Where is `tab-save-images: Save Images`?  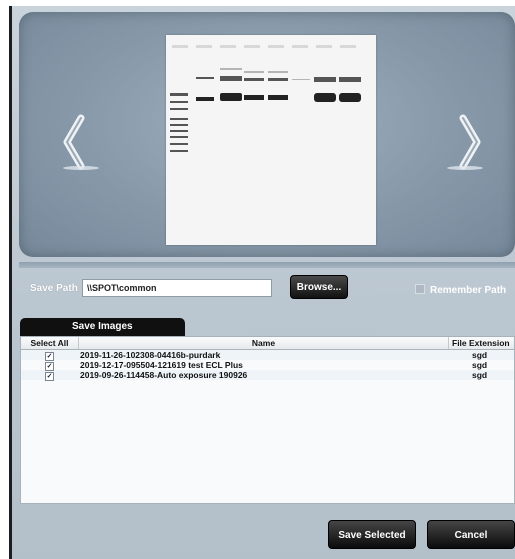
tab-save-images: Save Images is located at coordinates (102, 327).